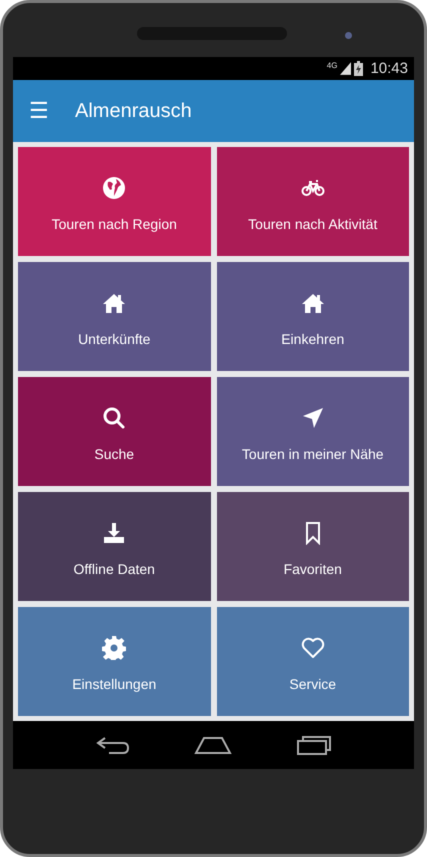 The image size is (427, 857). What do you see at coordinates (312, 431) in the screenshot?
I see `menu-tile: Touren in meiner Nähe` at bounding box center [312, 431].